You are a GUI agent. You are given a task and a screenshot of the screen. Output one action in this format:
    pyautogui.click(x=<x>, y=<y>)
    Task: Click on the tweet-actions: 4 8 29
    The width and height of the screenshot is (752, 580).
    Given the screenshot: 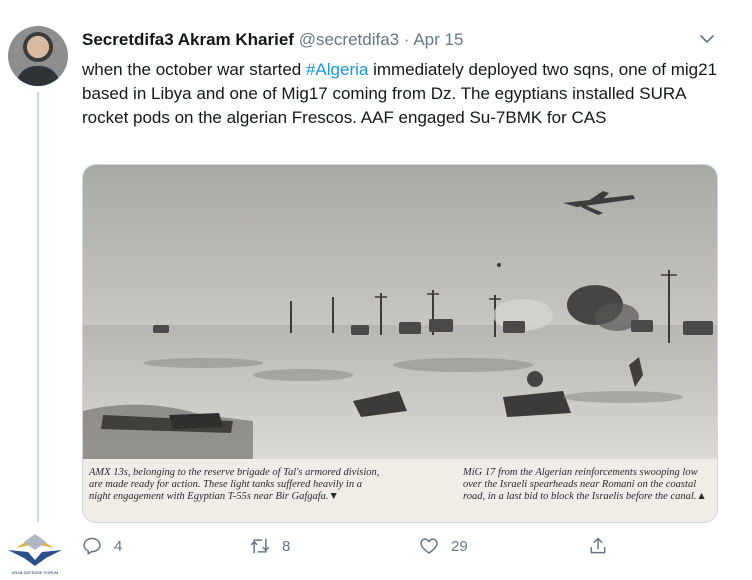 What is the action you would take?
    pyautogui.click(x=402, y=546)
    